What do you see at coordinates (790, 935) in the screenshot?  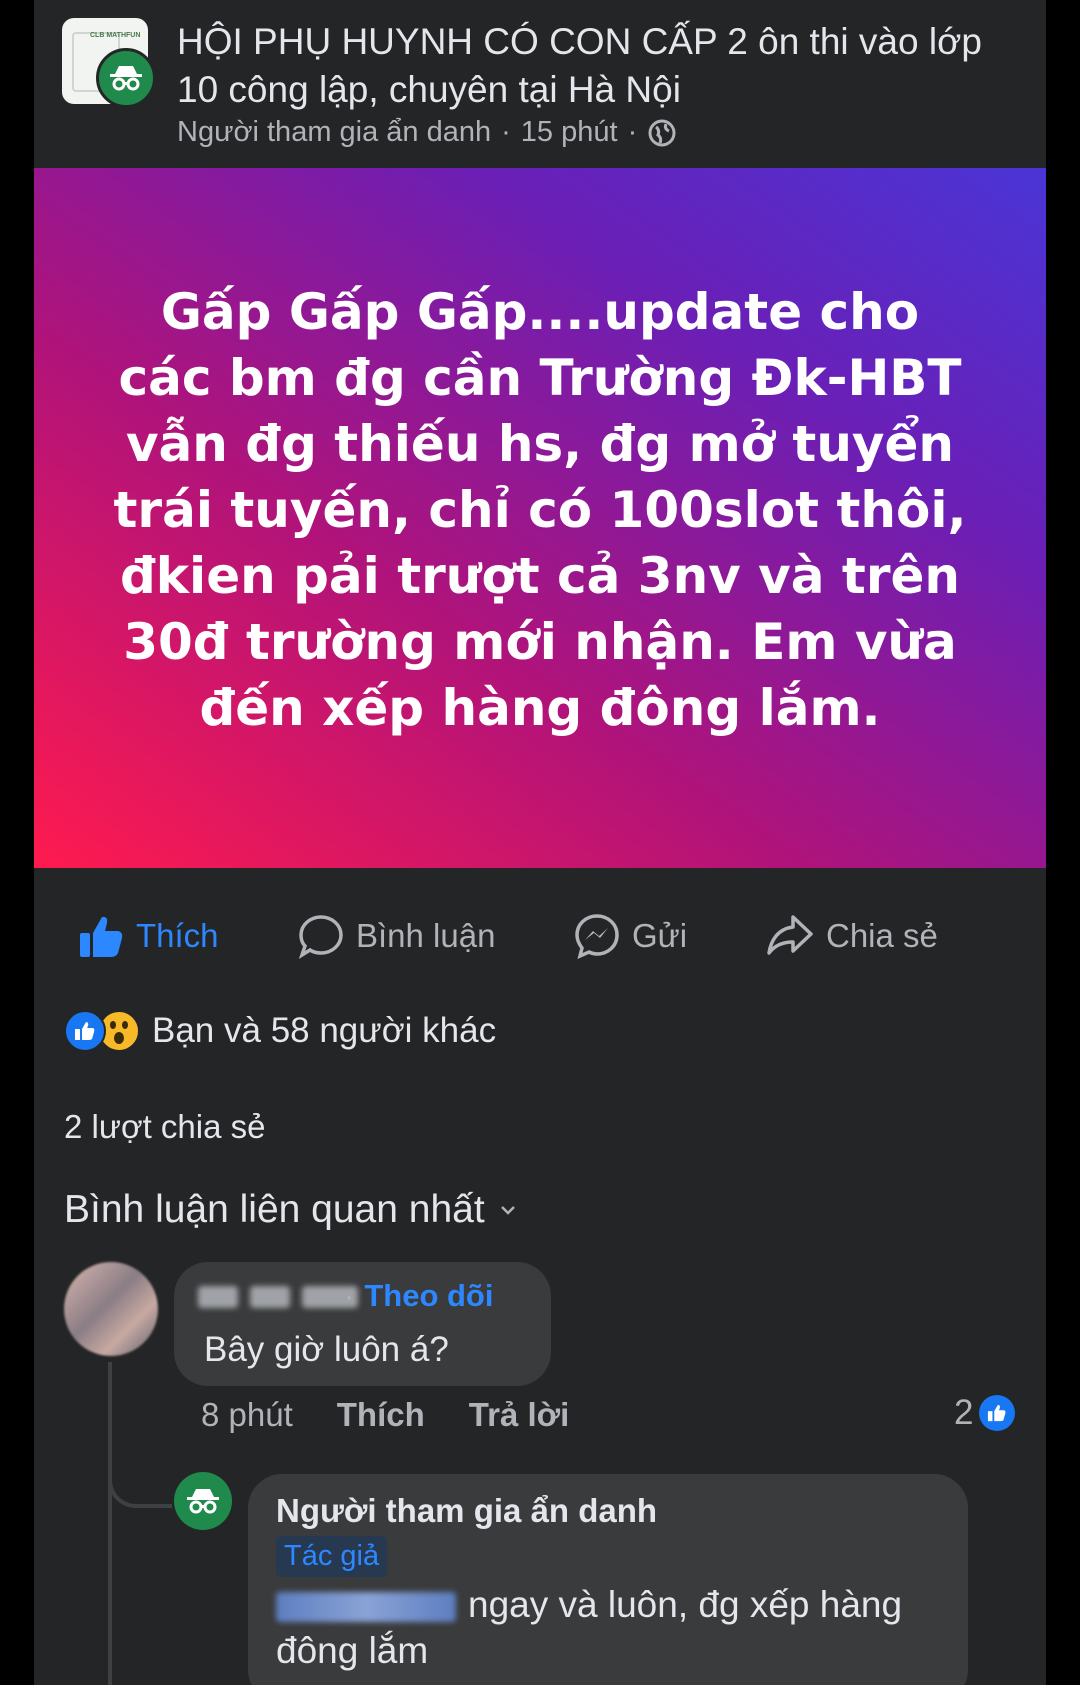 I see `share-icon` at bounding box center [790, 935].